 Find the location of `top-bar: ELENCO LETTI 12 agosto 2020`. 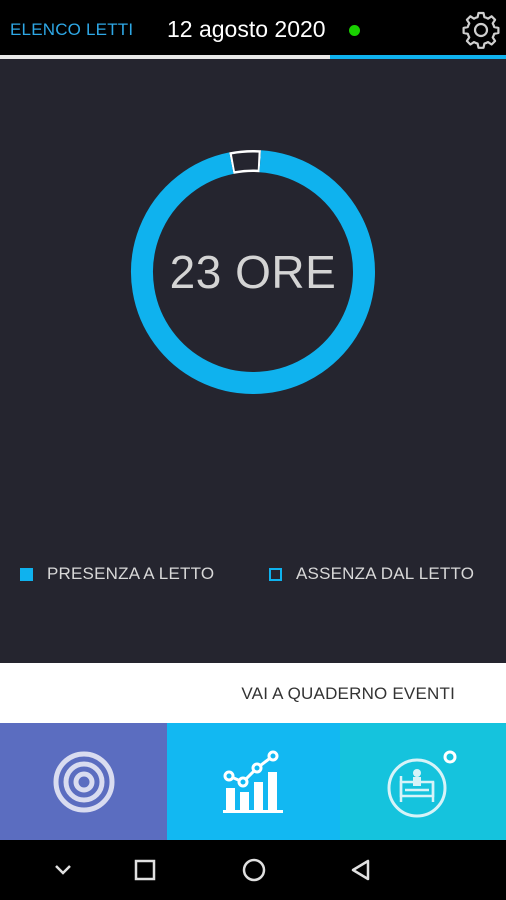

top-bar: ELENCO LETTI 12 agosto 2020 is located at coordinates (253, 29).